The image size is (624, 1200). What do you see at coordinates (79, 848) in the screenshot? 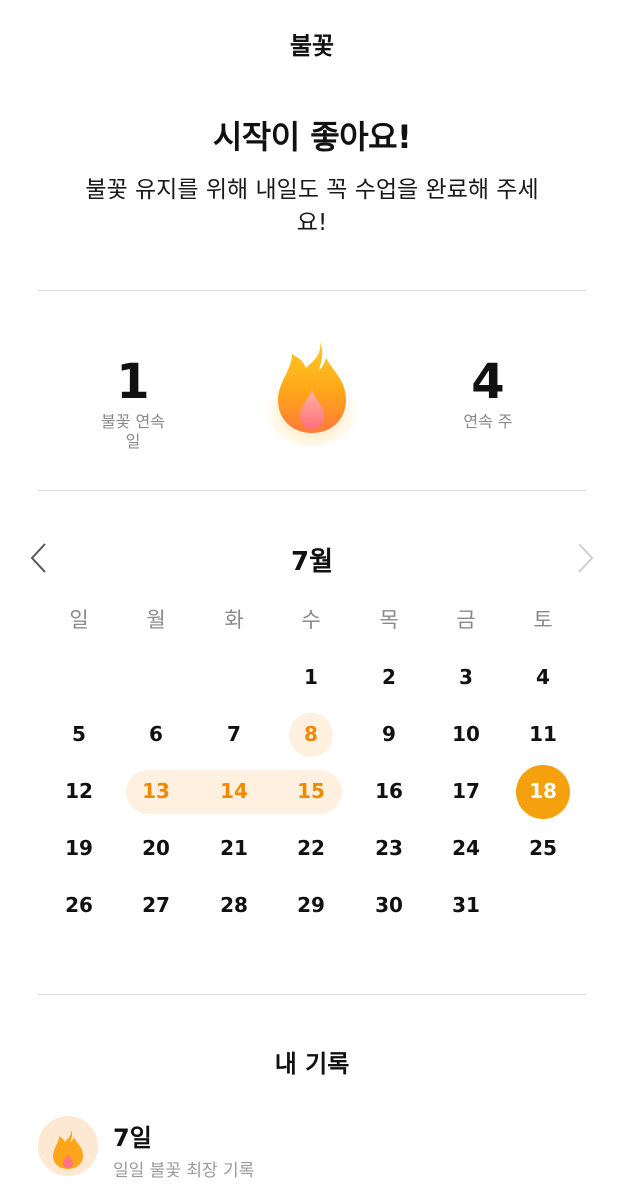
I see `calendar-day: 19` at bounding box center [79, 848].